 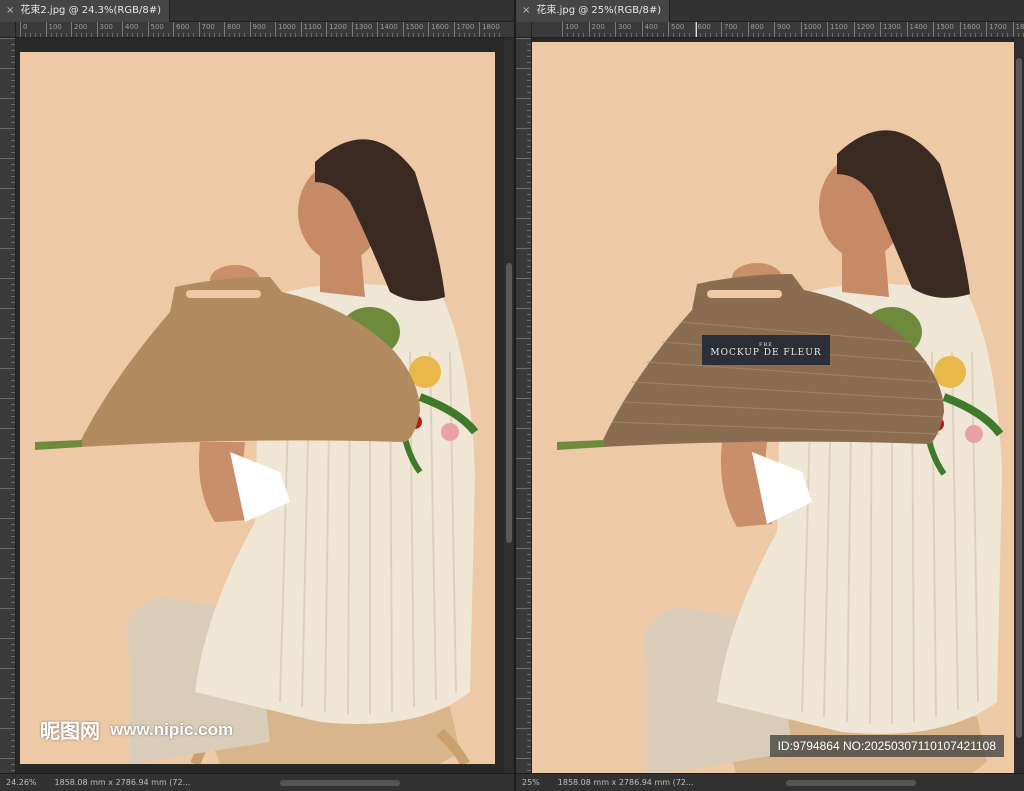 I want to click on vertical-ruler-right, so click(x=524, y=405).